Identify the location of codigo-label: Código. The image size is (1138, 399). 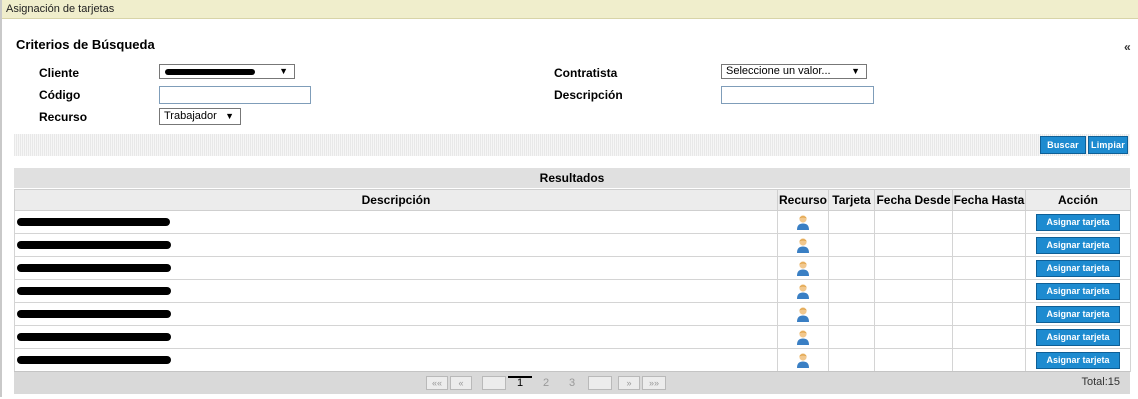
(60, 95).